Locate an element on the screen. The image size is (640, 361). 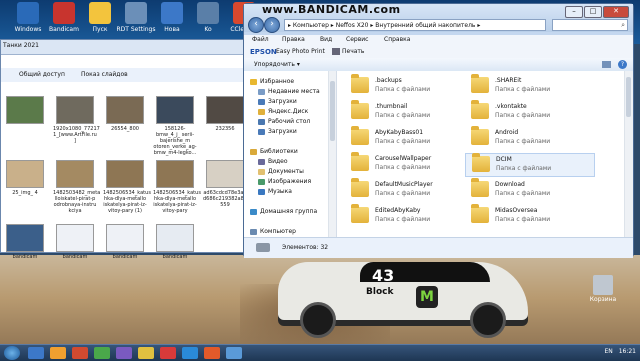
menu-item: Сервис is located at coordinates (357, 39).